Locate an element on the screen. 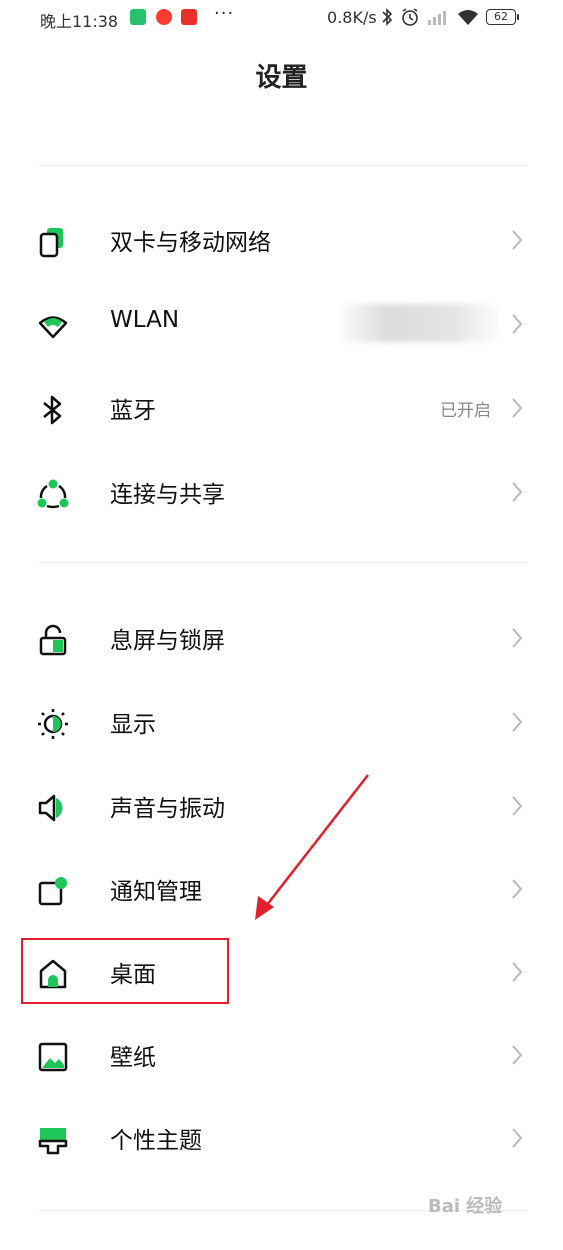  settings-item-wallpaper: 壁纸 is located at coordinates (281, 1055).